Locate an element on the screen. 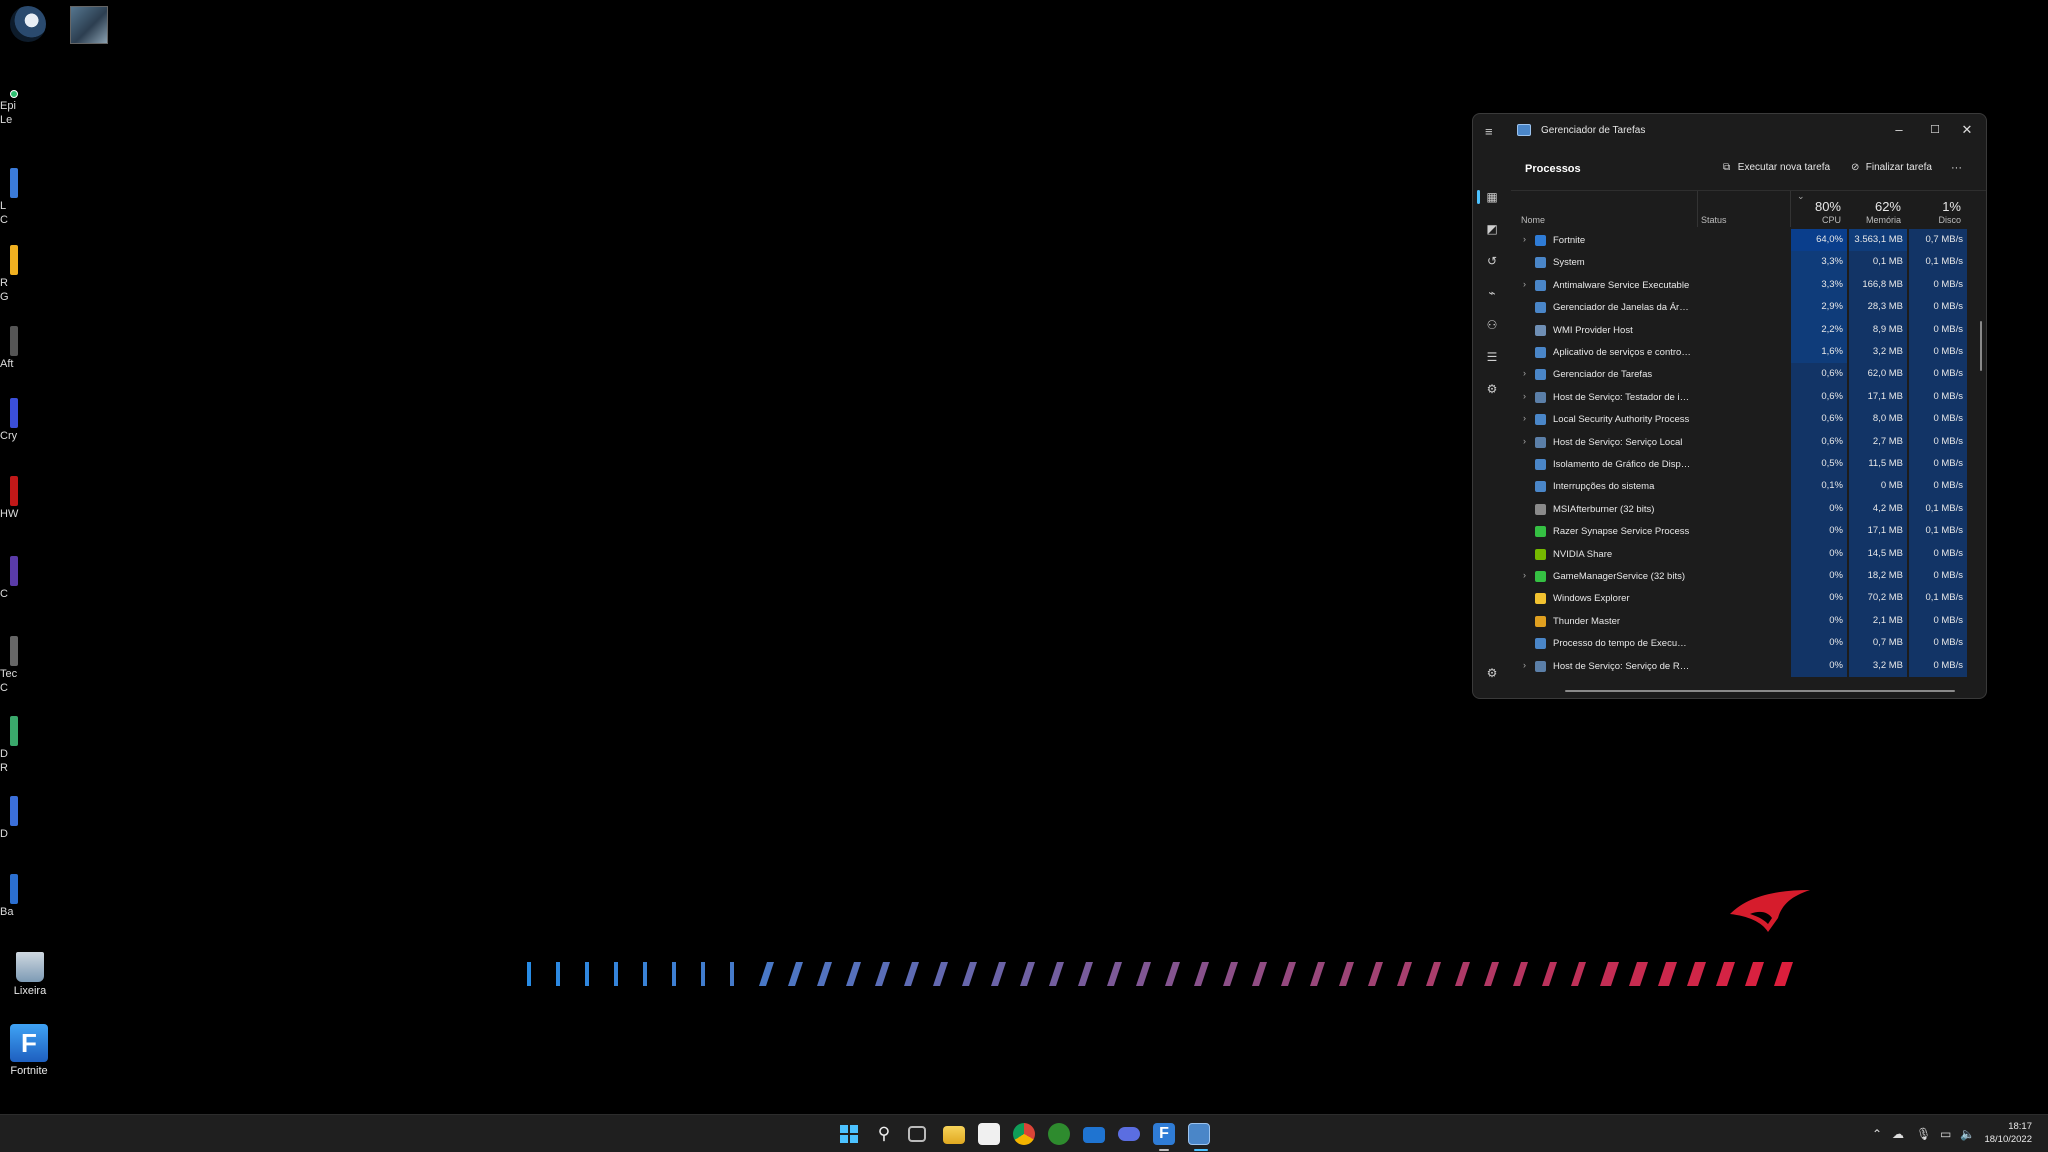 This screenshot has height=1152, width=2048. partial-desktop-icon: HW is located at coordinates (10, 498).